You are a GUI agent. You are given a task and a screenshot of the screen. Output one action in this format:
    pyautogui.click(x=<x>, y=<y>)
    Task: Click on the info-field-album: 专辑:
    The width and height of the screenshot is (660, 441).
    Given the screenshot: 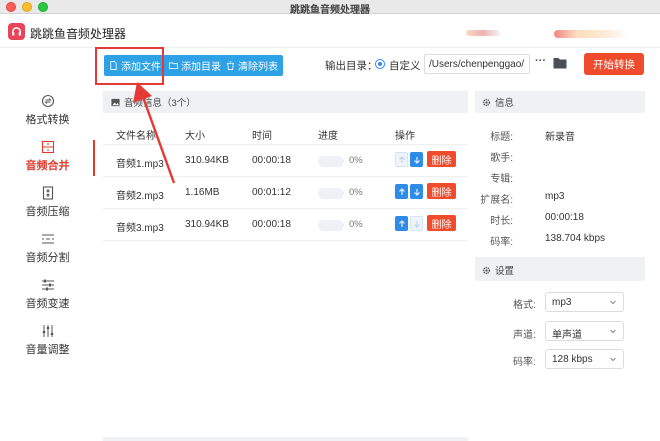 What is the action you would take?
    pyautogui.click(x=560, y=177)
    